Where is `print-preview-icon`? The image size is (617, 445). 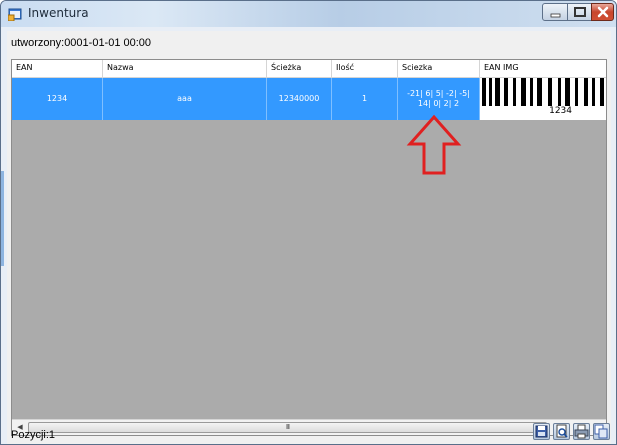
print-preview-icon is located at coordinates (562, 431).